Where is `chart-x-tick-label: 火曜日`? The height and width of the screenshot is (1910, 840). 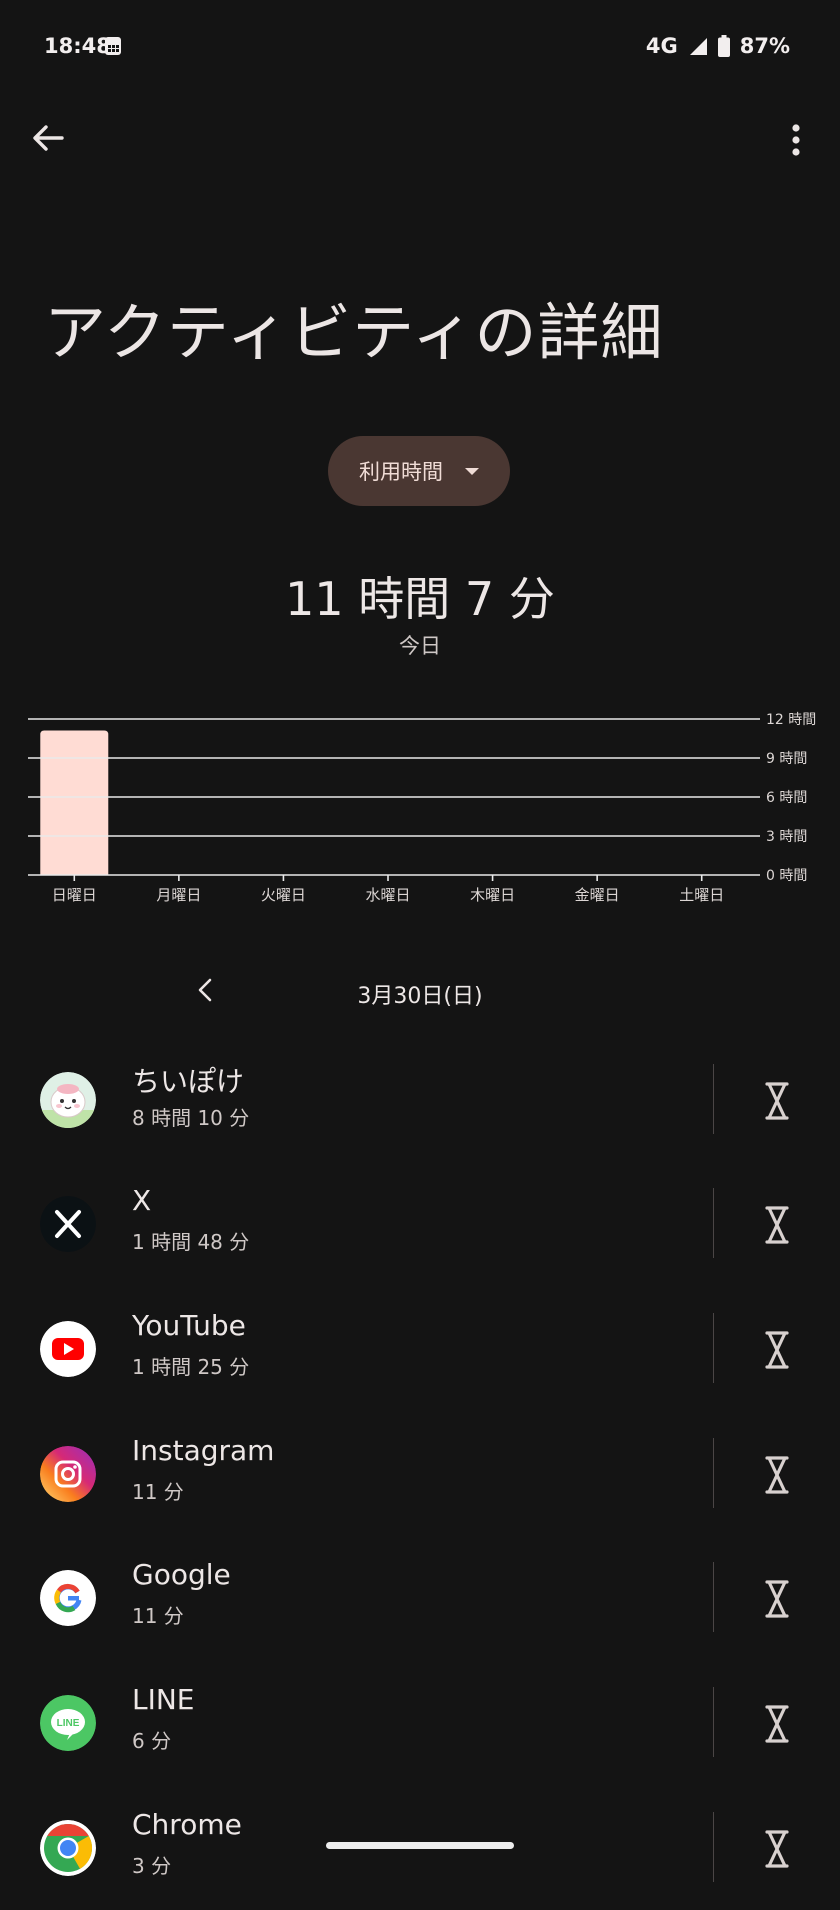
chart-x-tick-label: 火曜日 is located at coordinates (283, 895).